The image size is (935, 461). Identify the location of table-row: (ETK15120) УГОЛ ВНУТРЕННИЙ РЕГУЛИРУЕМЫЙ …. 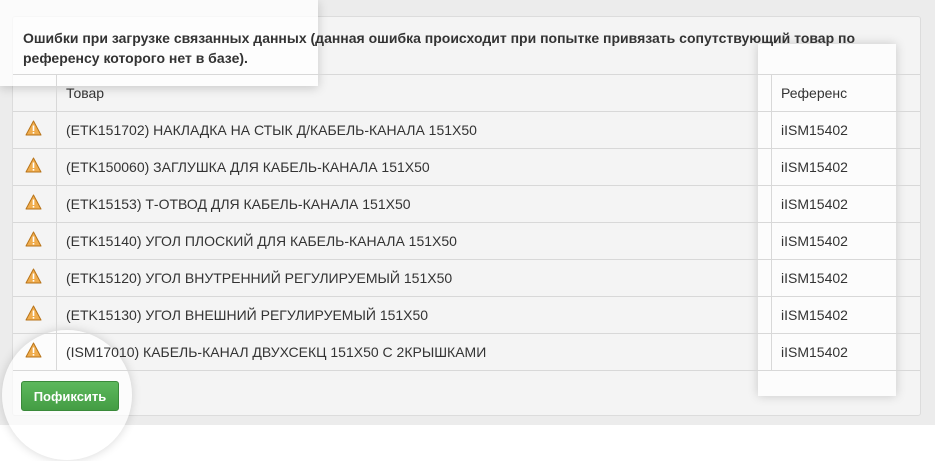
(466, 278).